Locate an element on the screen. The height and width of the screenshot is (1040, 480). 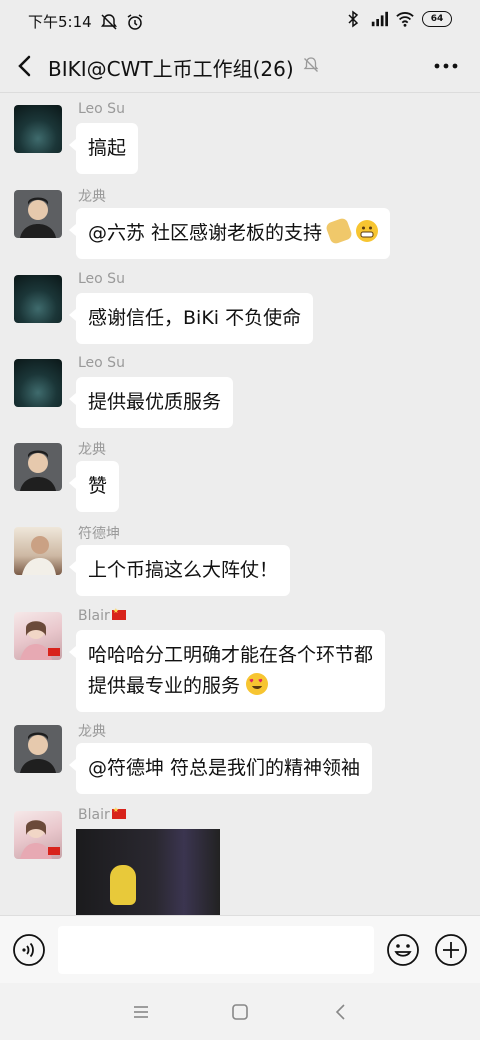
status-time: 下午5:14 is located at coordinates (60, 22).